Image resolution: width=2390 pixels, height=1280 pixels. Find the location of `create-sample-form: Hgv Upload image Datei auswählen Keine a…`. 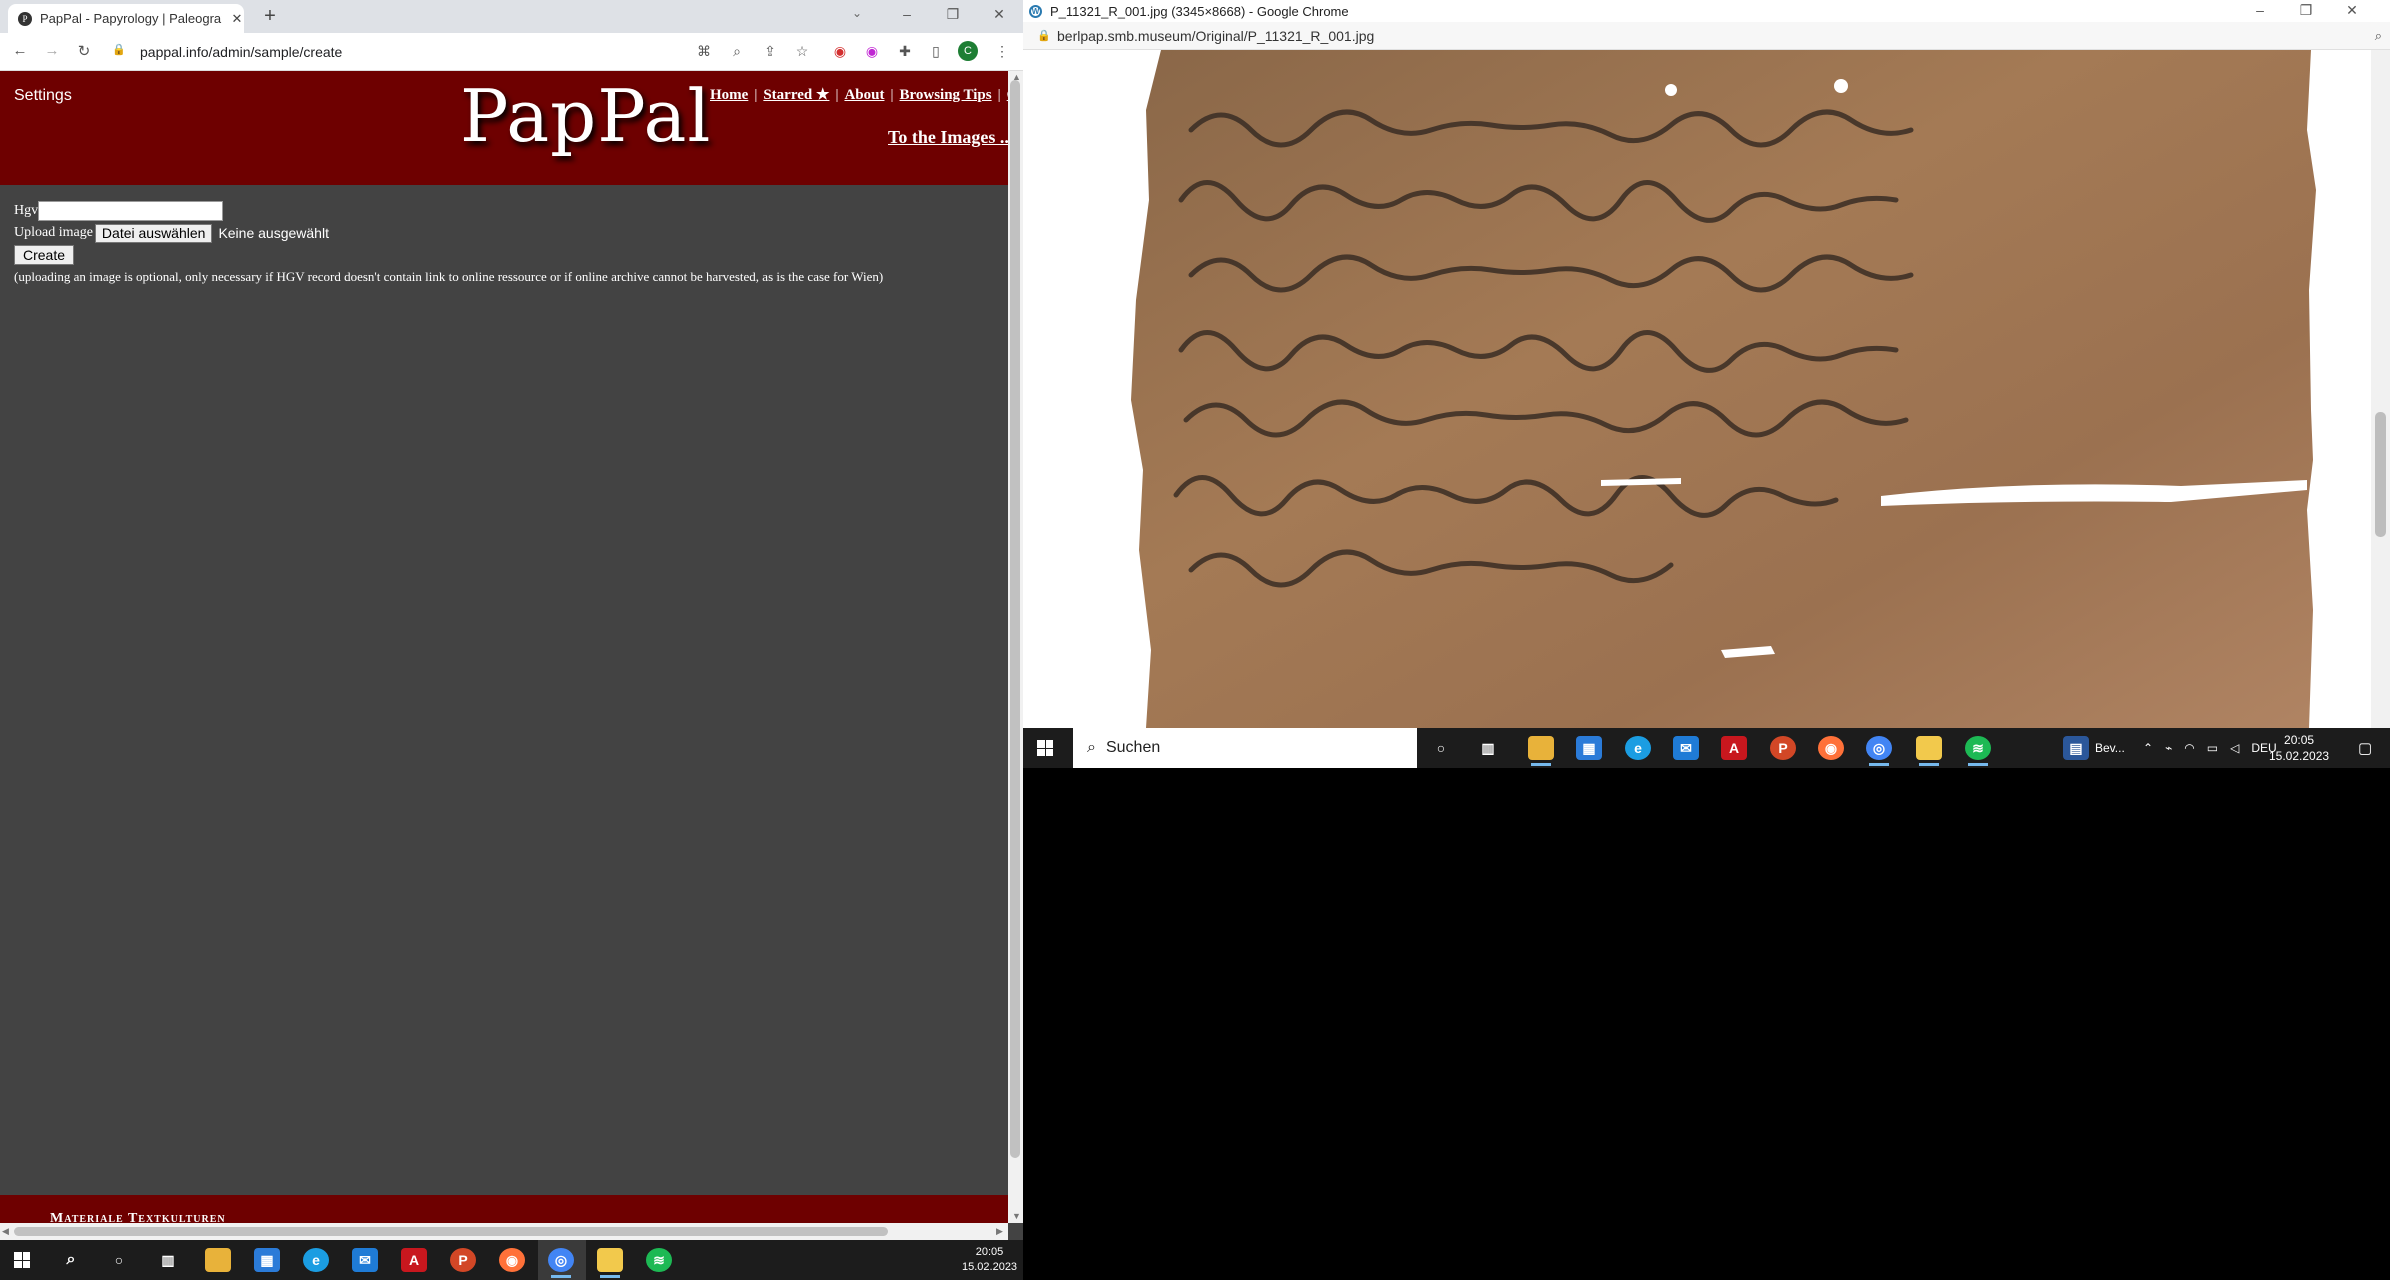

create-sample-form: Hgv Upload image Datei auswählen Keine a… is located at coordinates (514, 244).